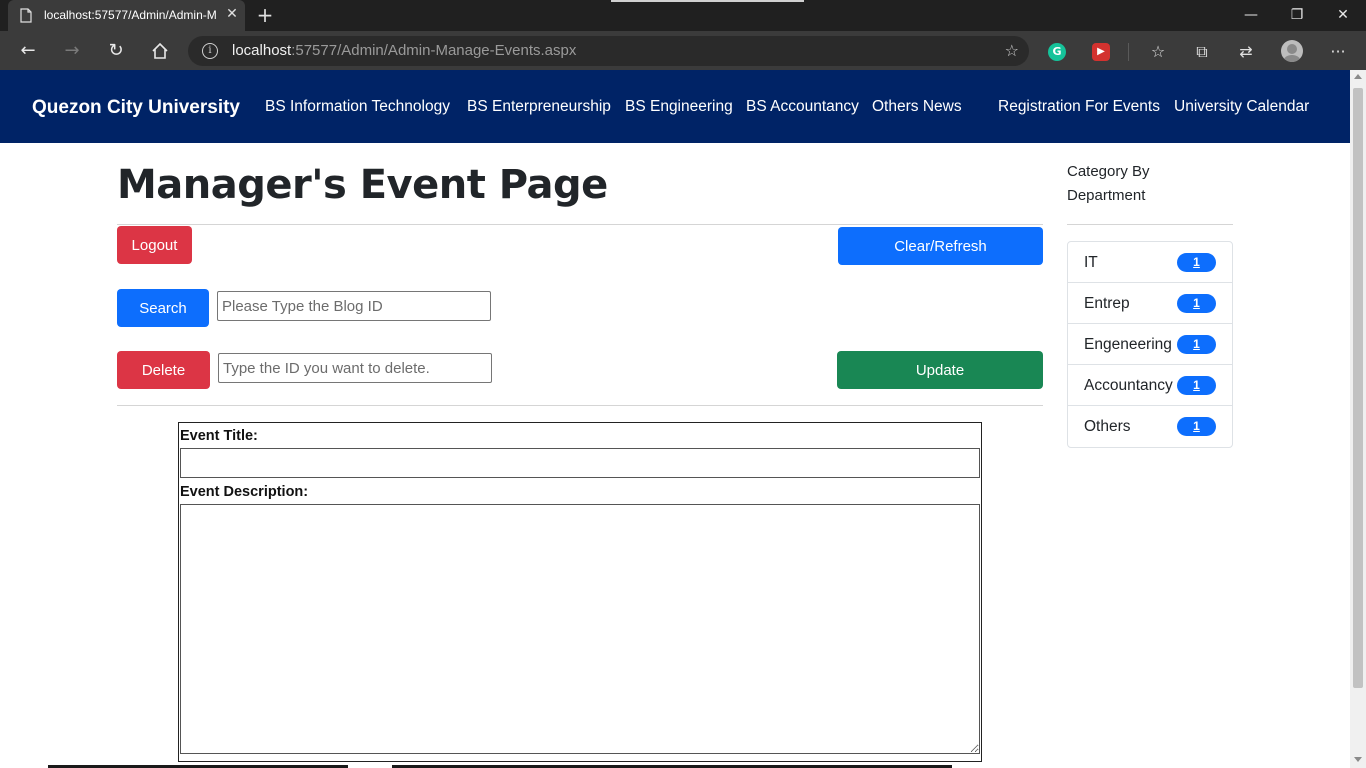  Describe the element at coordinates (1012, 50) in the screenshot. I see `add-favorite-icon: ☆` at that location.